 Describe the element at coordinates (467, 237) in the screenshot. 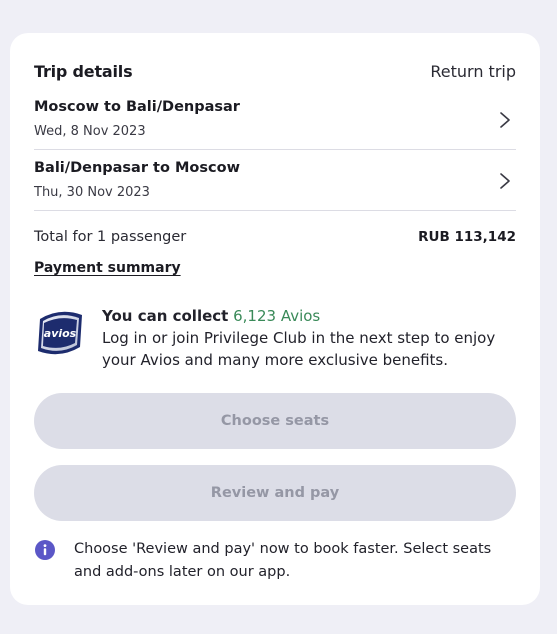

I see `total-price: RUB 113,142` at that location.